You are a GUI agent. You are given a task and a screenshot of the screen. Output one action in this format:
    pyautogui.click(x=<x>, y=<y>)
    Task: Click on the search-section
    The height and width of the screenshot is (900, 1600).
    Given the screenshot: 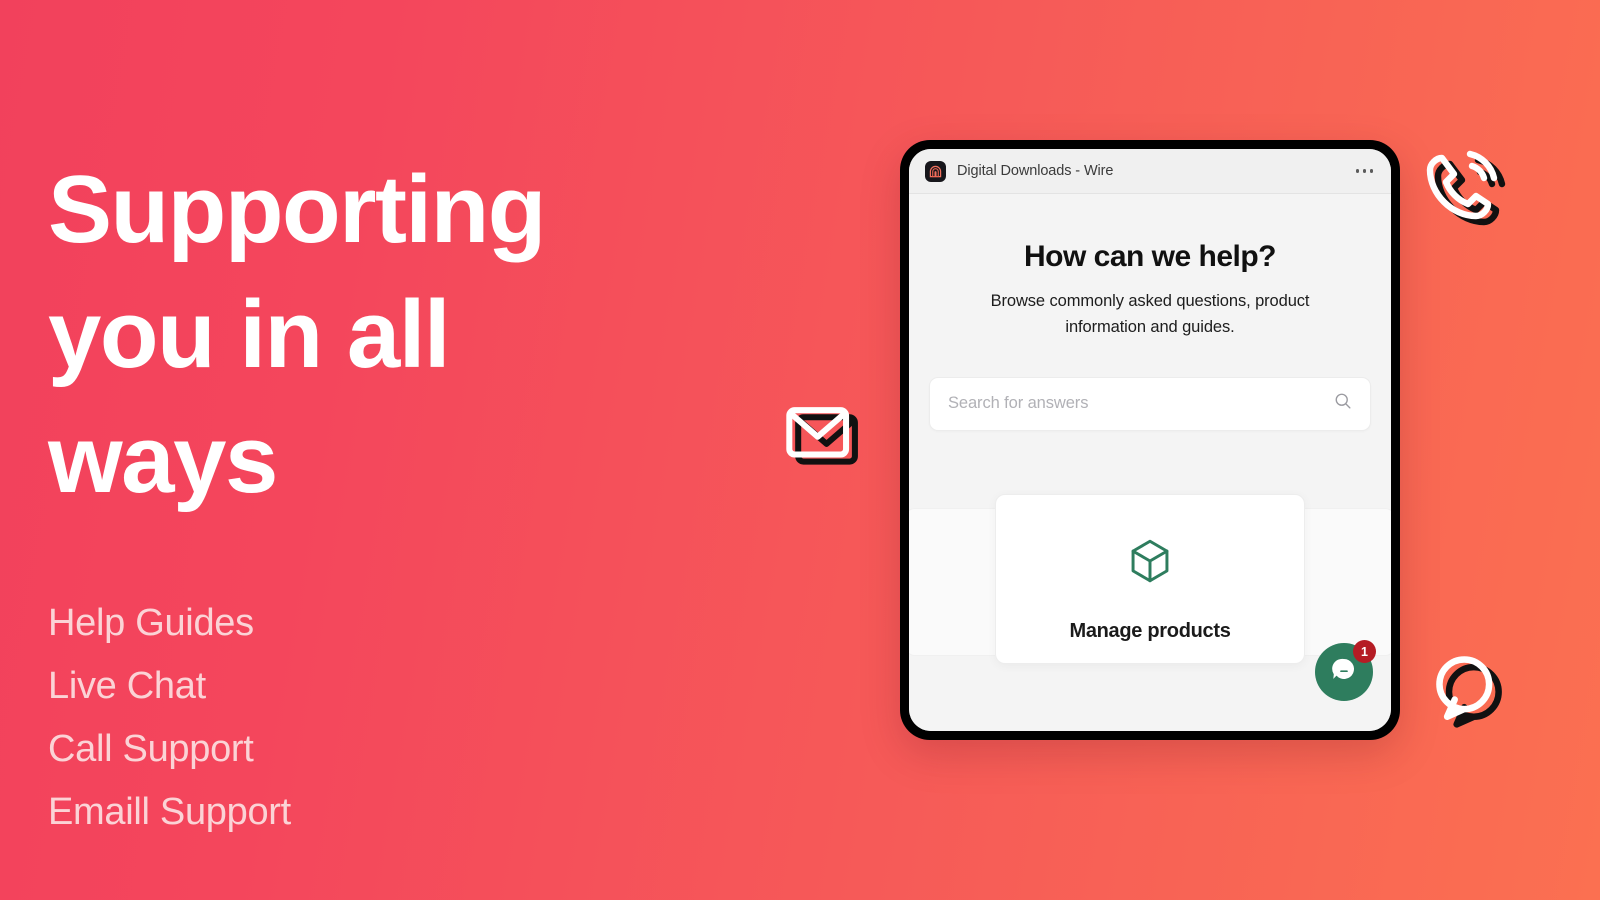 What is the action you would take?
    pyautogui.click(x=1150, y=386)
    